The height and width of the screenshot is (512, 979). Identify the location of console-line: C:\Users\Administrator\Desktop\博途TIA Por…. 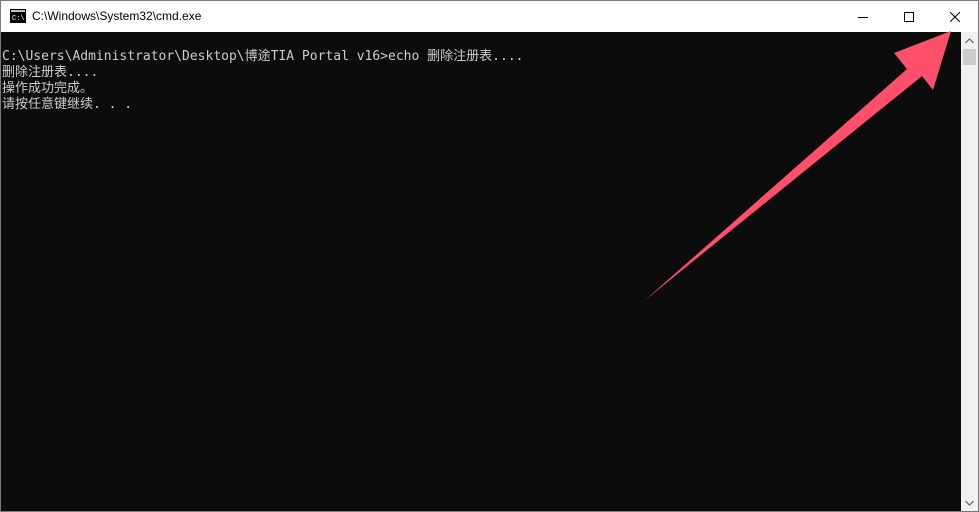
(263, 56).